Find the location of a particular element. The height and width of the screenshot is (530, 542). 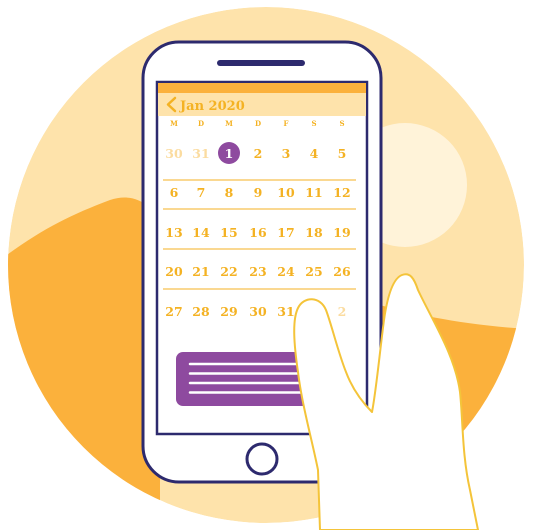

day-cell: 15 is located at coordinates (228, 232).